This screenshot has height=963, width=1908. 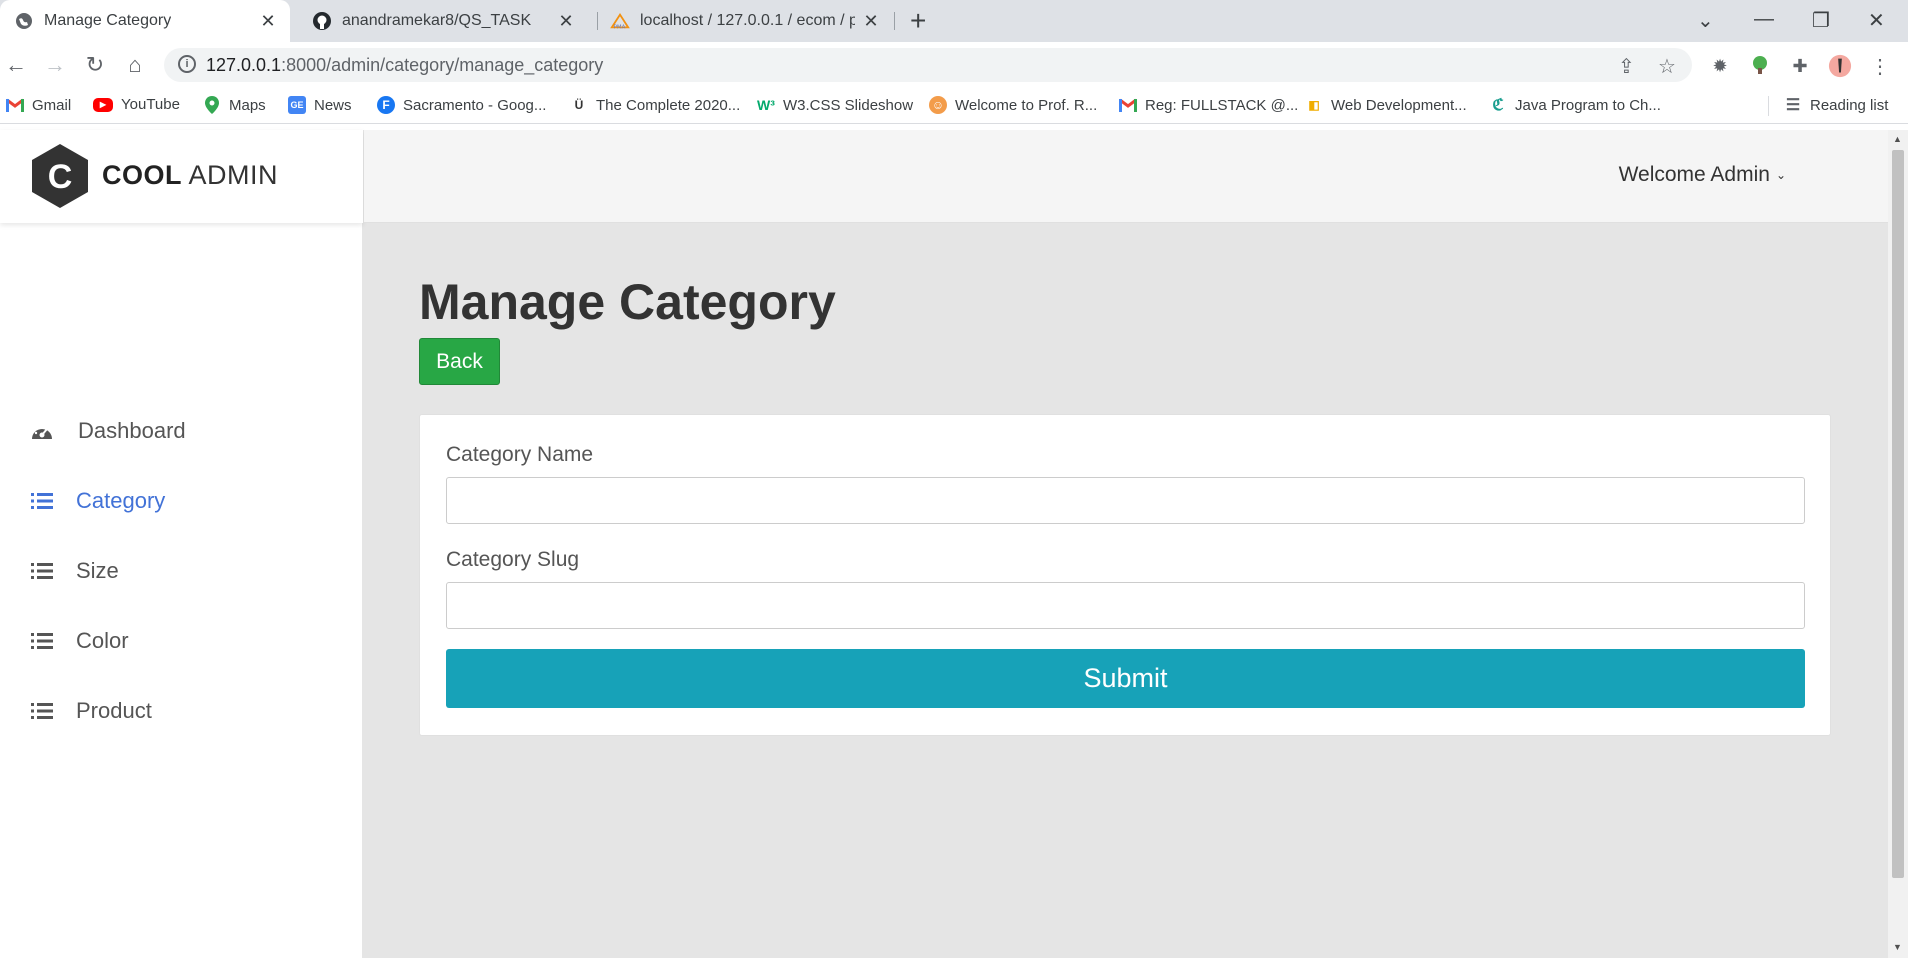 What do you see at coordinates (1694, 174) in the screenshot?
I see `welcome-text: Welcome Admin` at bounding box center [1694, 174].